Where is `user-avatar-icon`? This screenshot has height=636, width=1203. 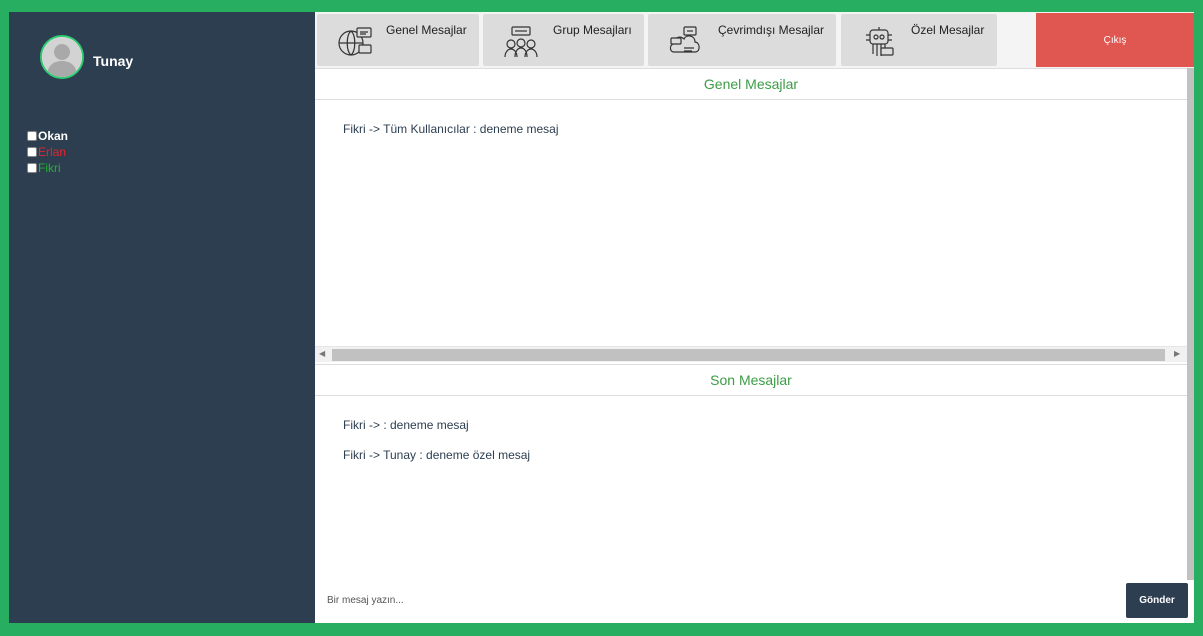 user-avatar-icon is located at coordinates (62, 57).